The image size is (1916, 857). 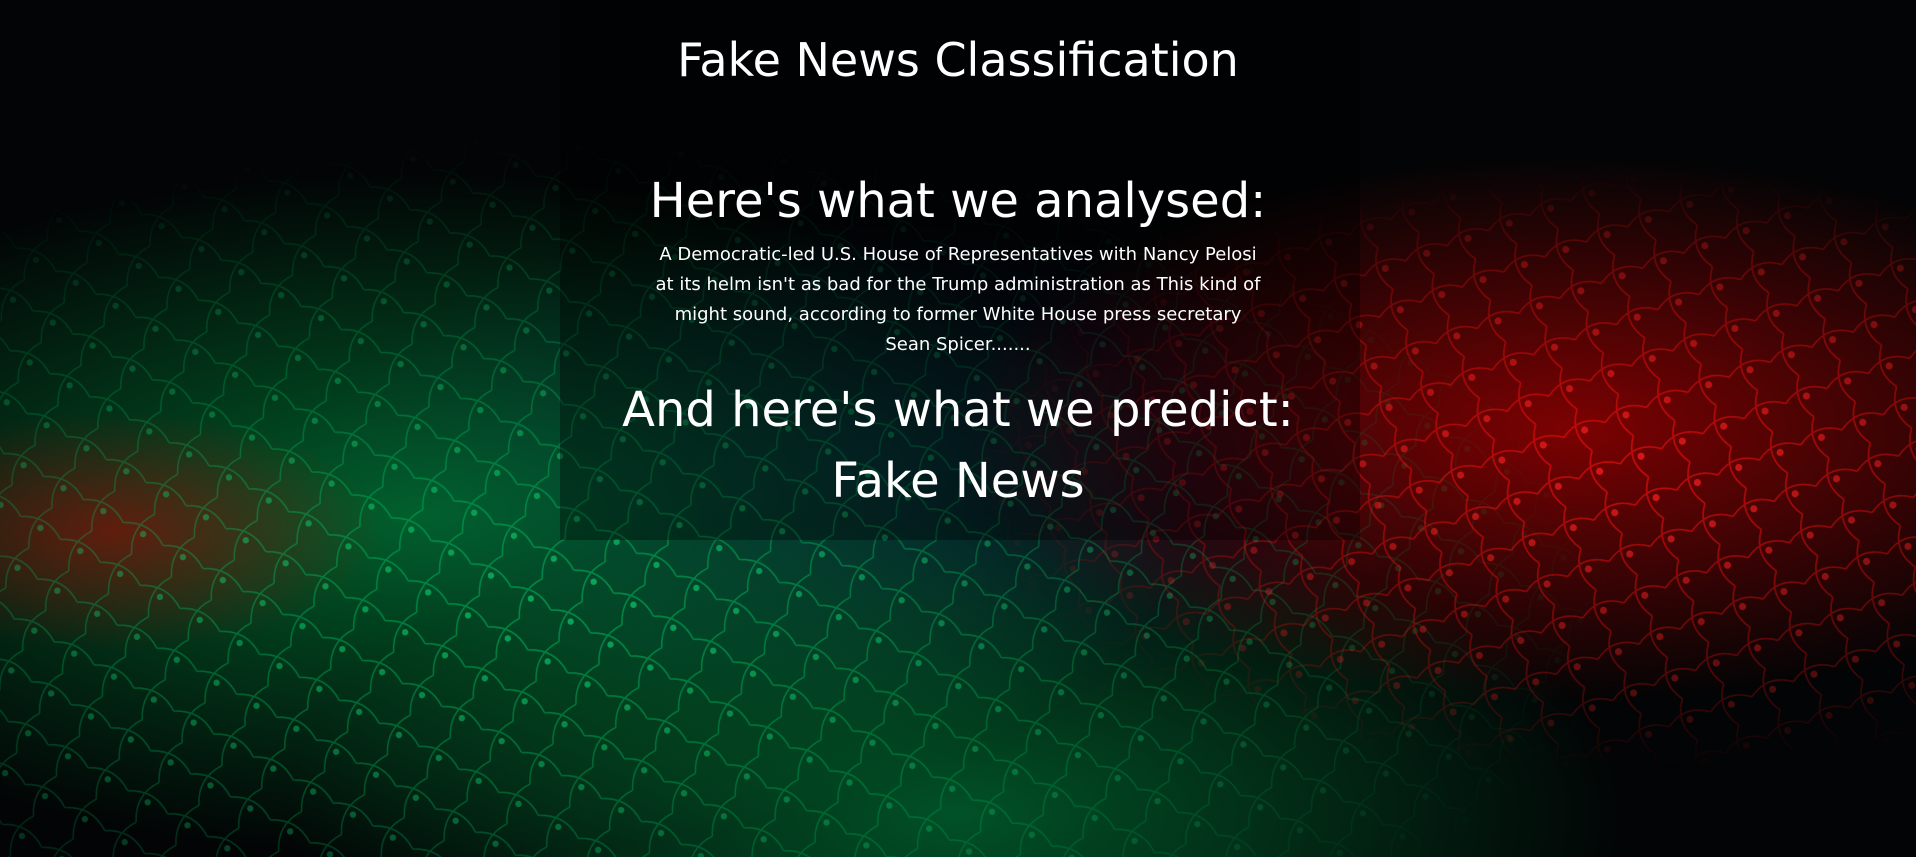 I want to click on prediction-heading: And here's what we predict:, so click(x=958, y=410).